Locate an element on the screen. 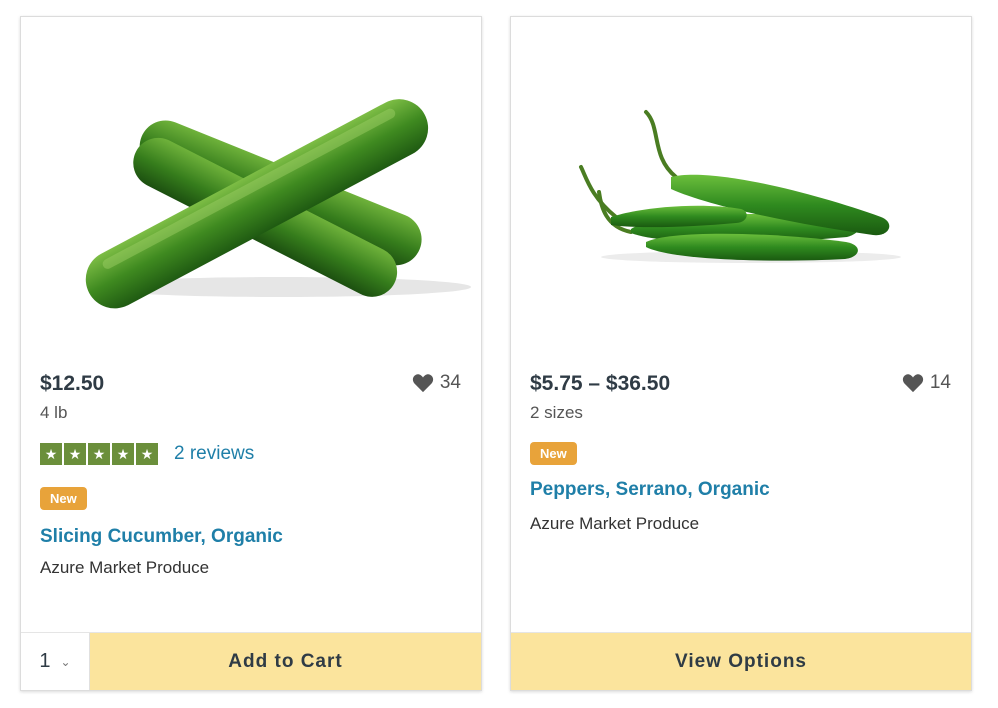  card-actions: 1 ⌄ Add to Cart is located at coordinates (251, 661).